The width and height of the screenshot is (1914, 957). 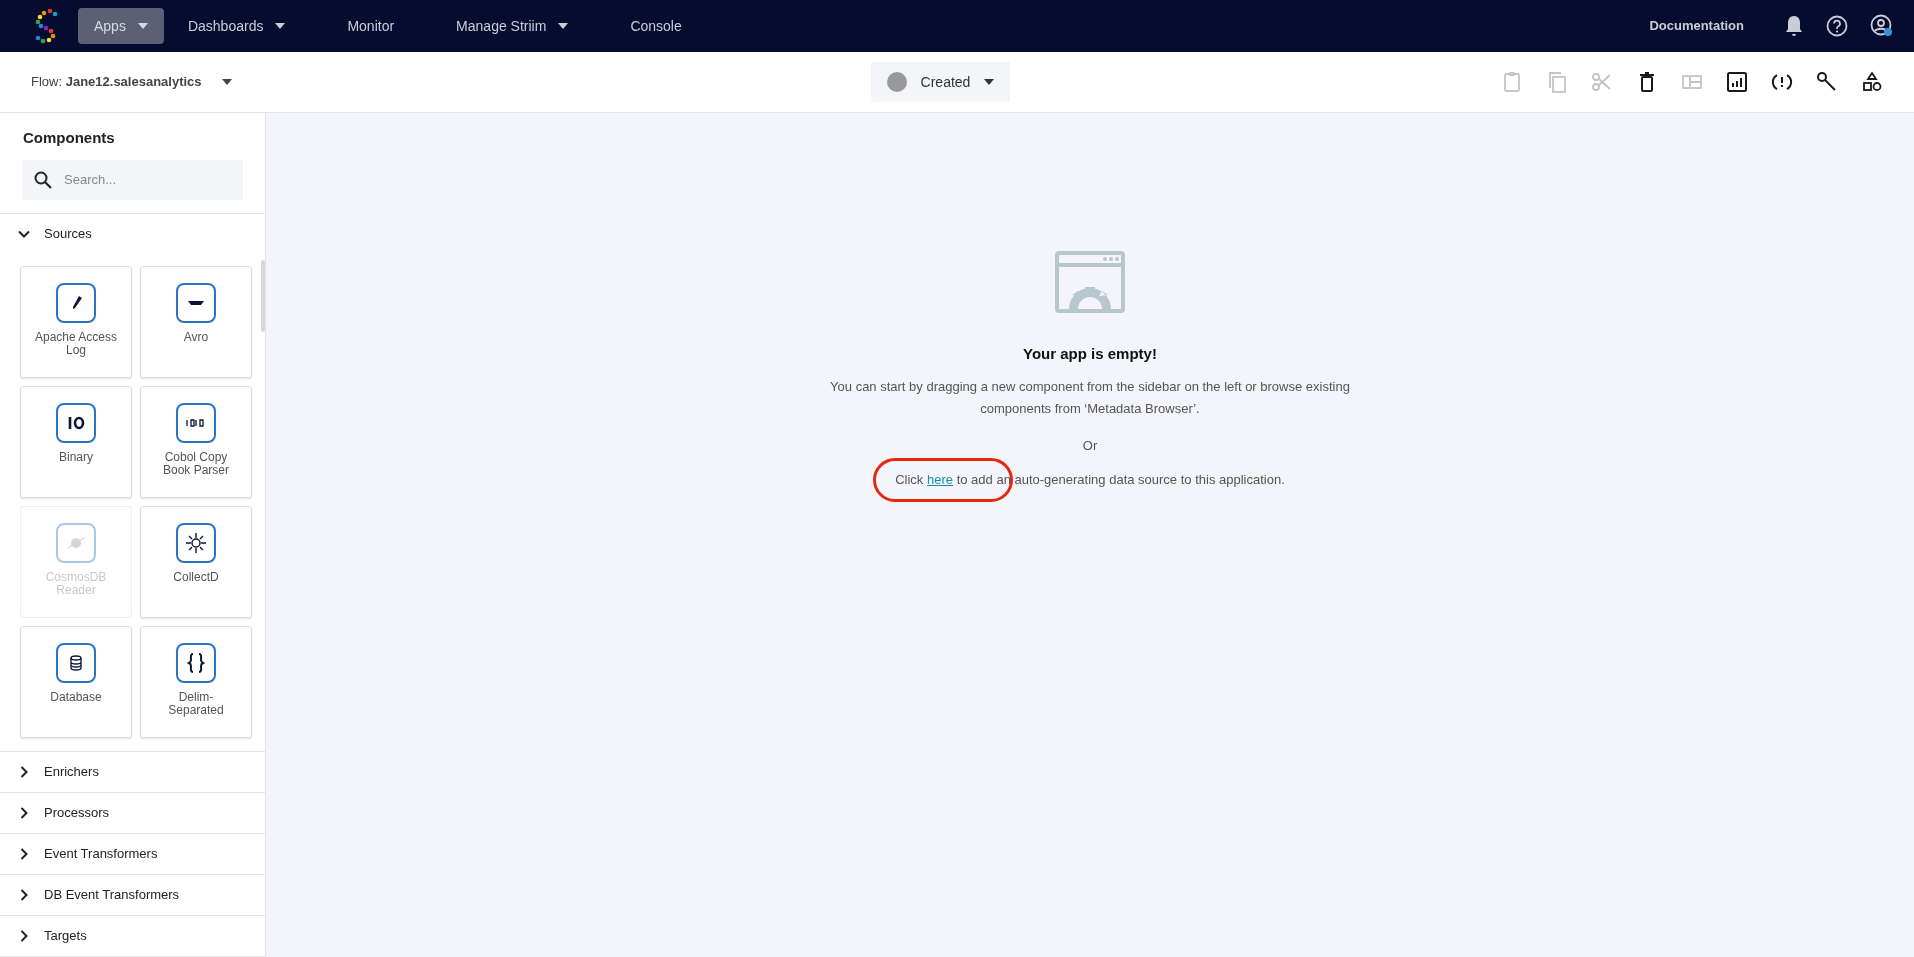 I want to click on search-icon, so click(x=43, y=179).